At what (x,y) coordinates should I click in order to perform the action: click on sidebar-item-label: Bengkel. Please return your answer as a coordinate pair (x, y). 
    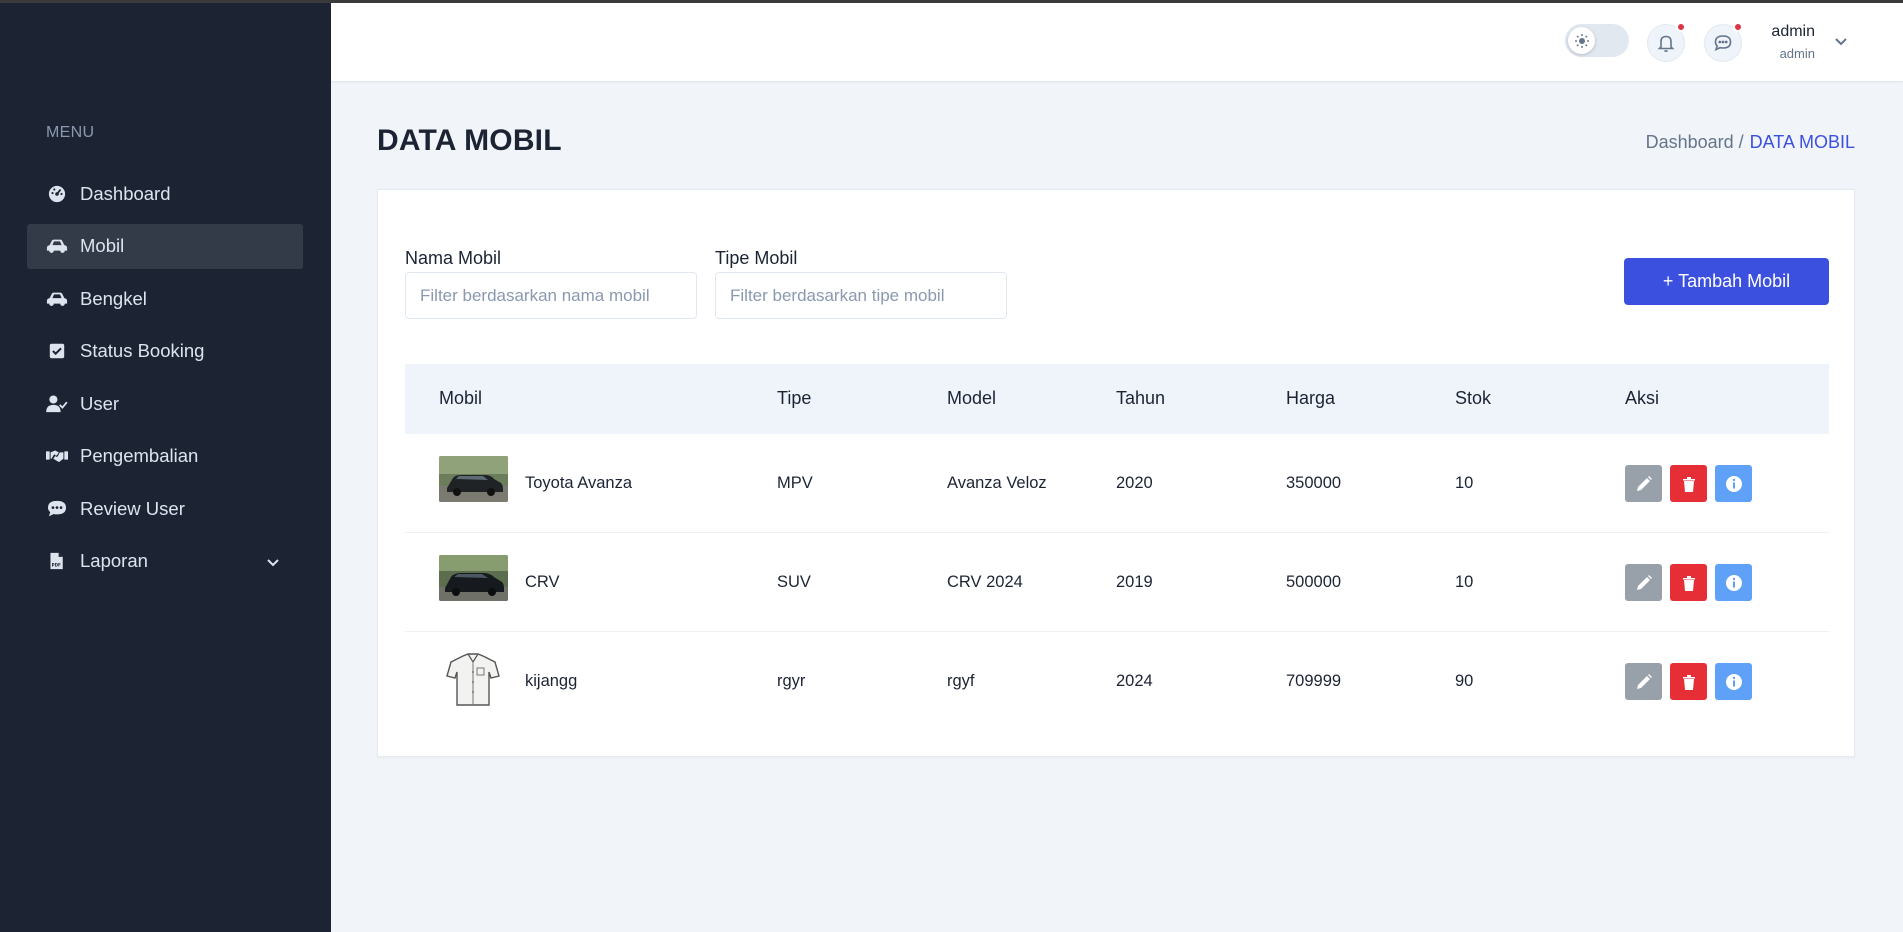
    Looking at the image, I should click on (113, 298).